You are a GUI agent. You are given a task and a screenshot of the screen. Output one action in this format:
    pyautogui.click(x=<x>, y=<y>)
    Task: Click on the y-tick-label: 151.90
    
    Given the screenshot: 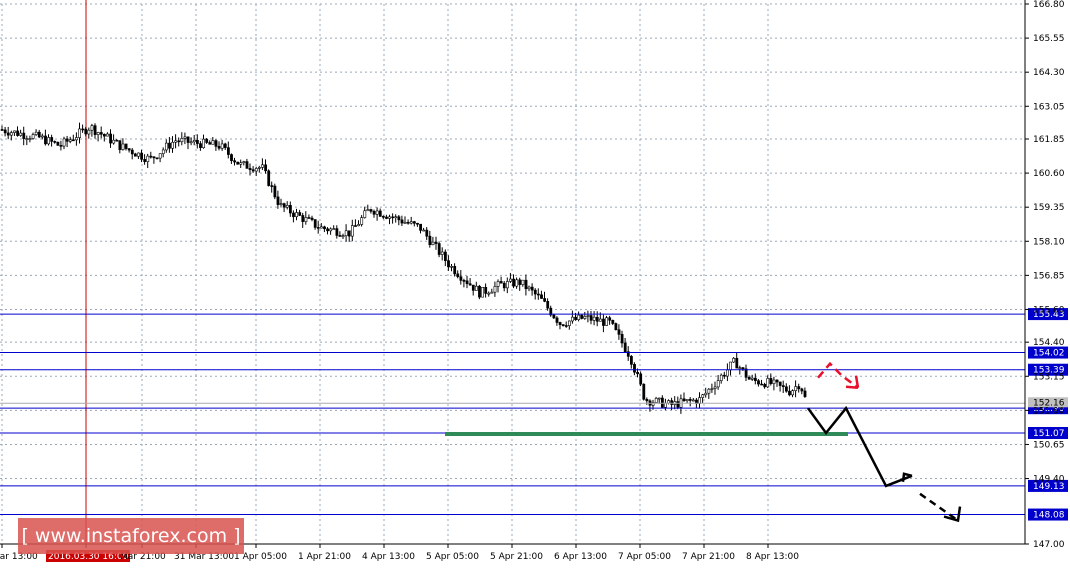 What is the action you would take?
    pyautogui.click(x=1049, y=411)
    